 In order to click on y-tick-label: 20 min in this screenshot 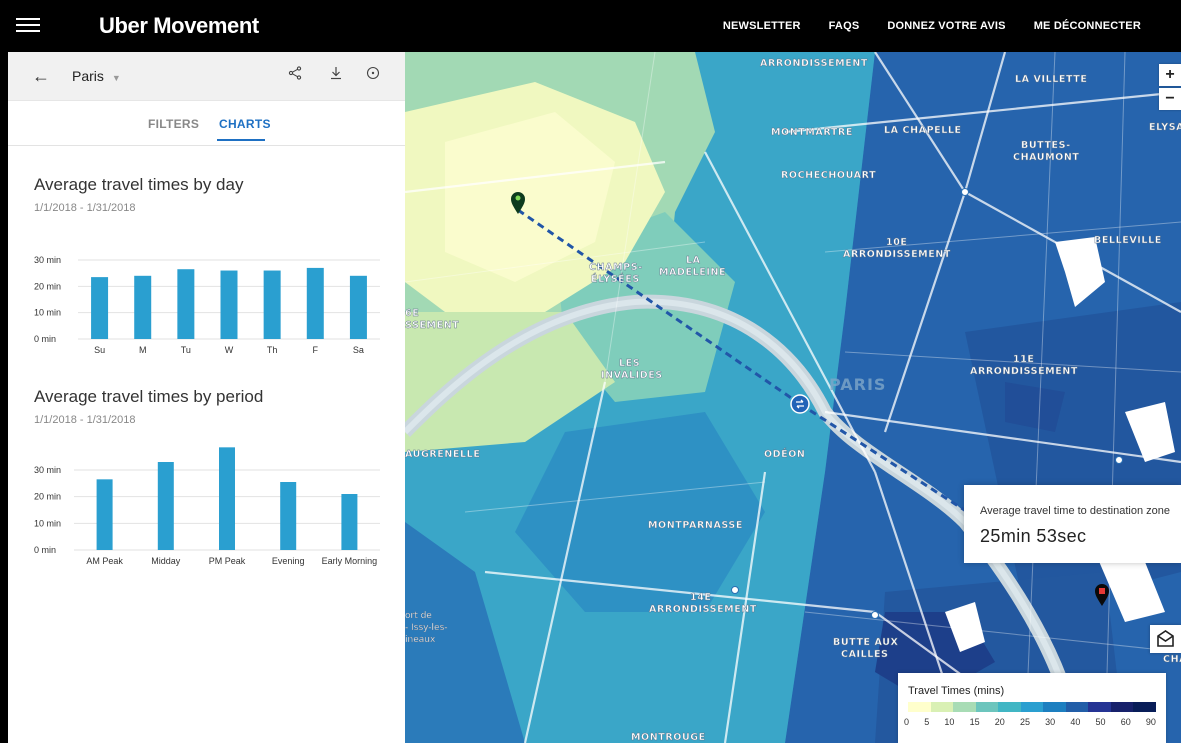, I will do `click(47, 497)`.